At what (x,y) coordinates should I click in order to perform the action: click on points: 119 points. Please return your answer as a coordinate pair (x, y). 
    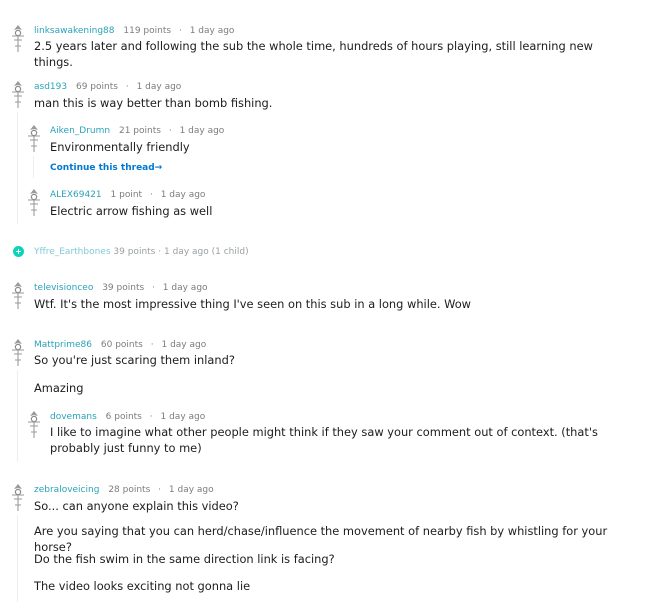
    Looking at the image, I should click on (147, 31).